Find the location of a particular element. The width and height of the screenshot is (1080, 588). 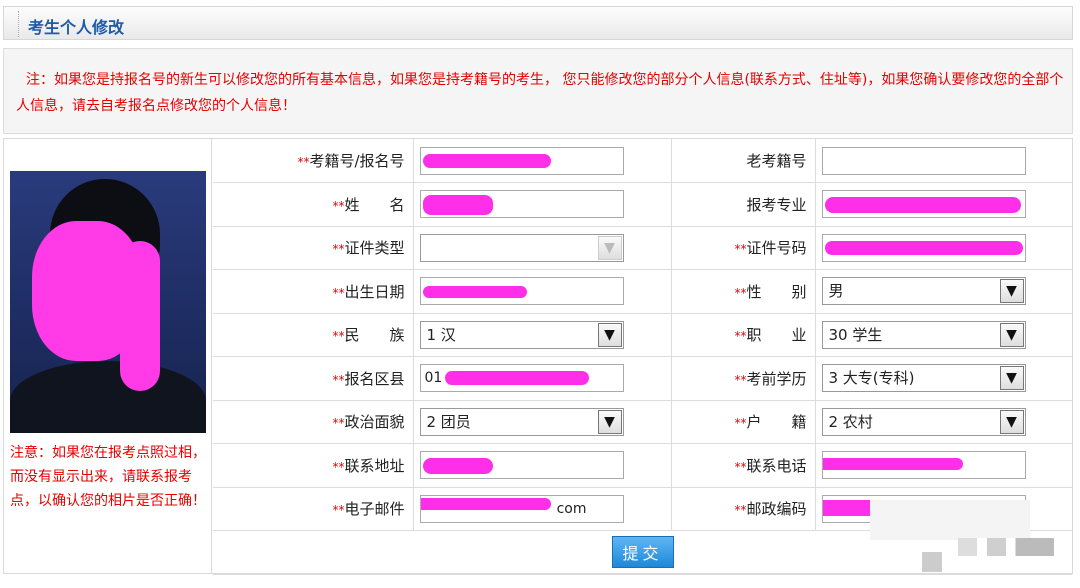

education-select: 3 大专(专科) ▼ is located at coordinates (923, 378).